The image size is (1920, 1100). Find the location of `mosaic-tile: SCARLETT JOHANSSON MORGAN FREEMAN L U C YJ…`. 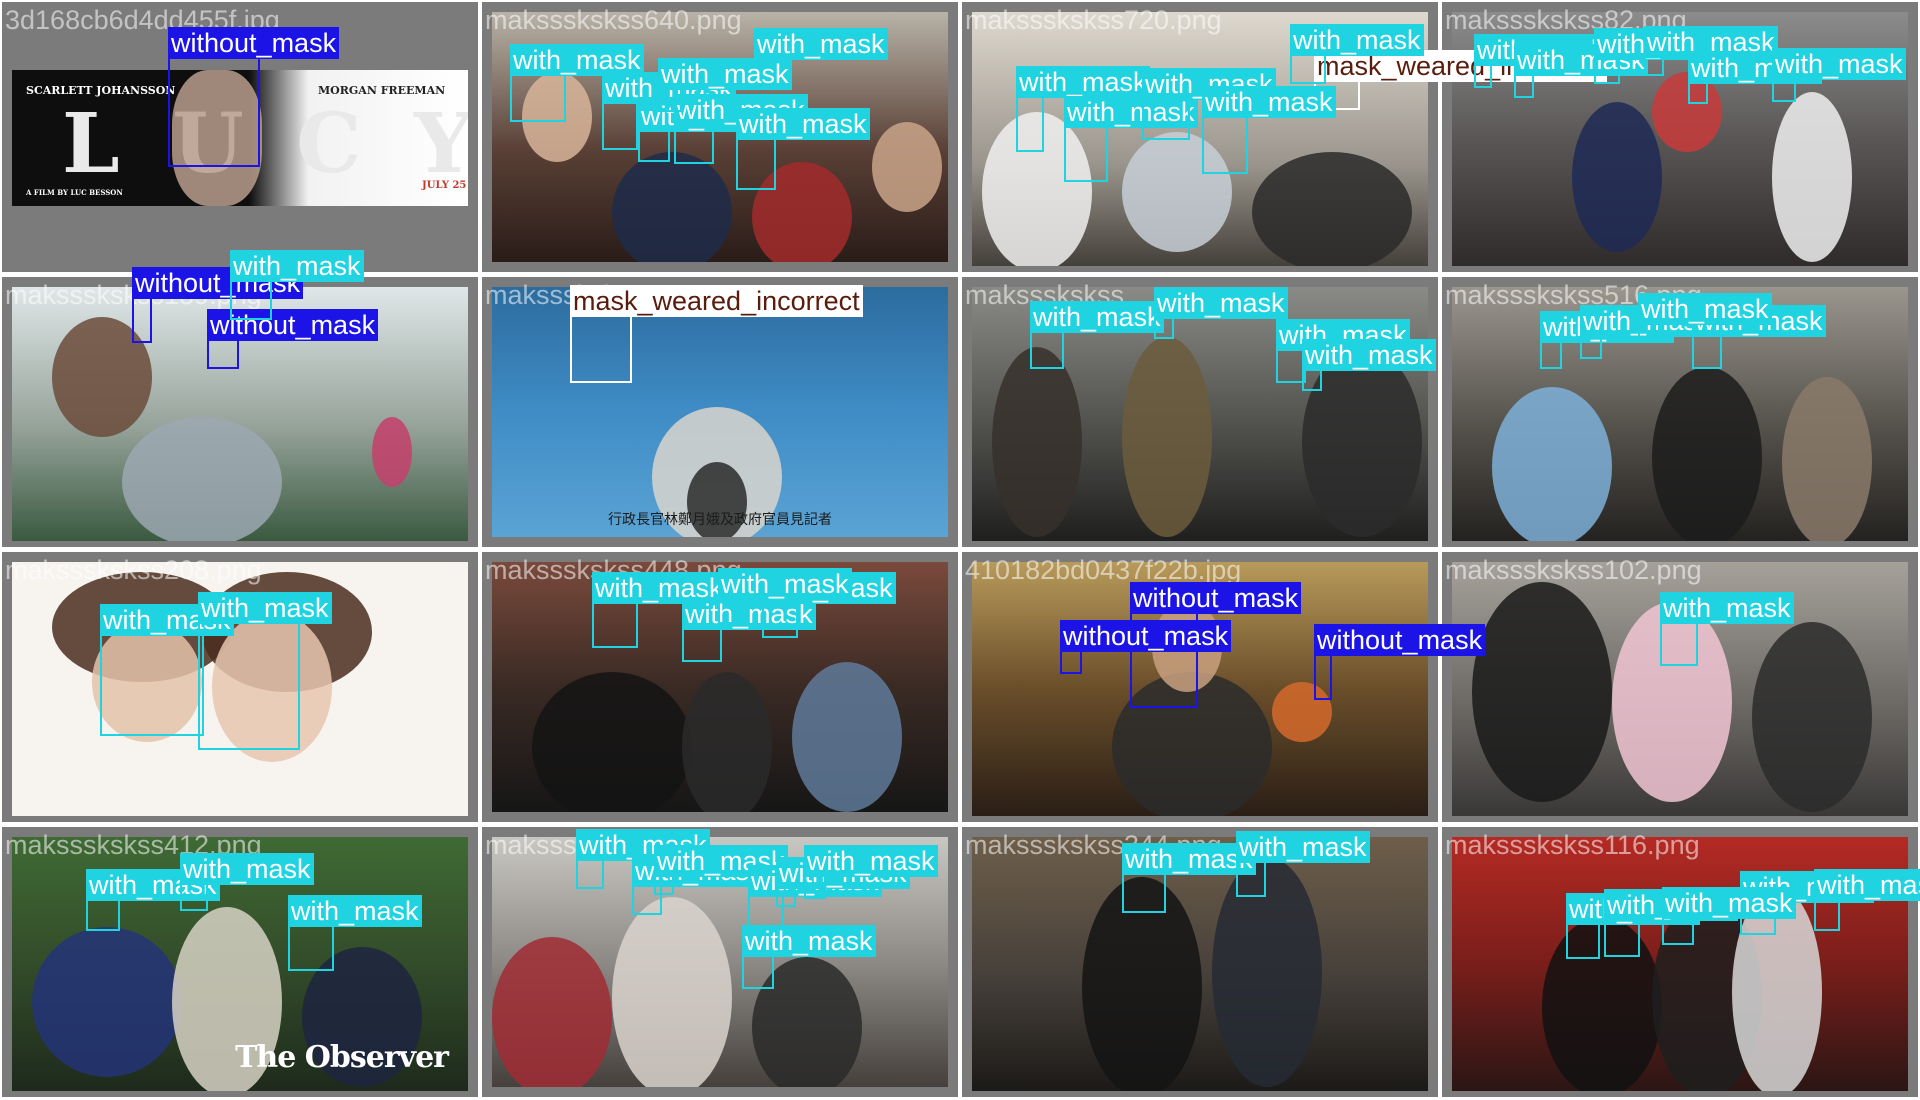

mosaic-tile: SCARLETT JOHANSSON MORGAN FREEMAN L U C YJ… is located at coordinates (240, 137).